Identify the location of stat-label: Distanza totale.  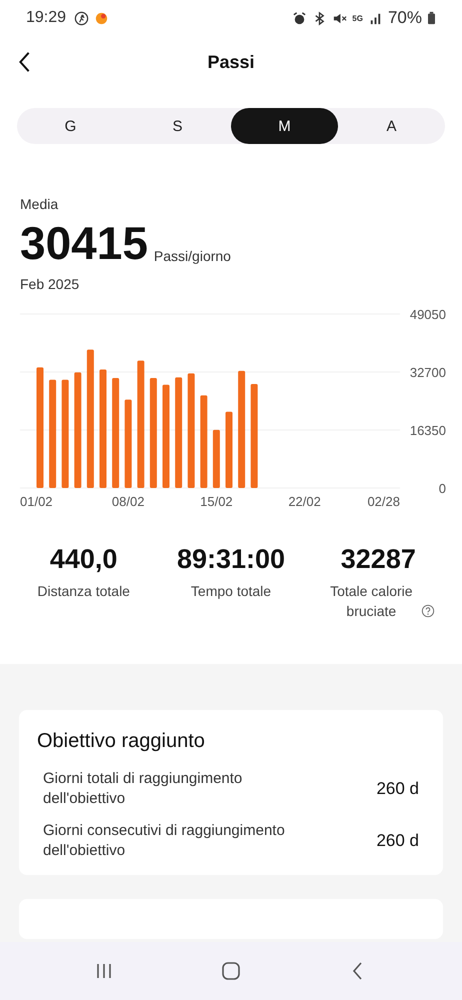
(83, 591).